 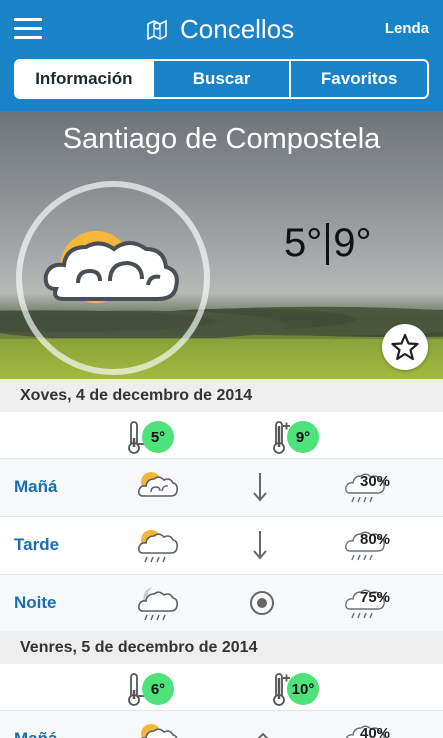 I want to click on min-temp-badge: 6°, so click(x=158, y=689).